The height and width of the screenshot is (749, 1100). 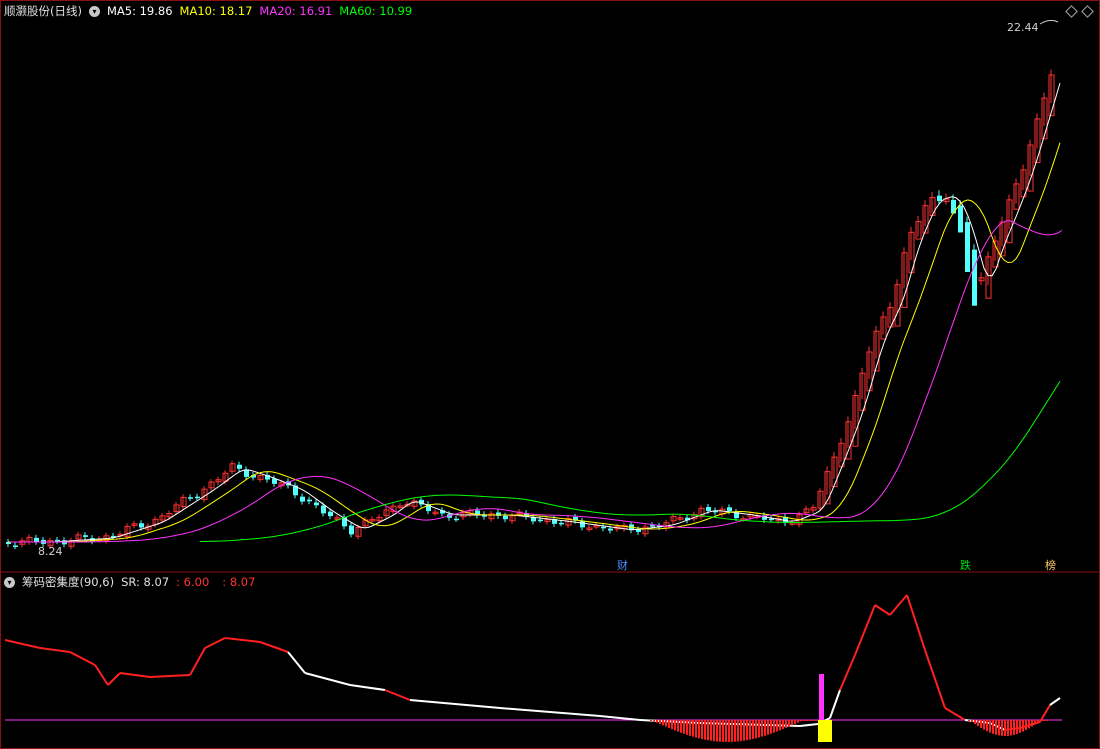 I want to click on max-price-label: 22.44, so click(x=1023, y=27).